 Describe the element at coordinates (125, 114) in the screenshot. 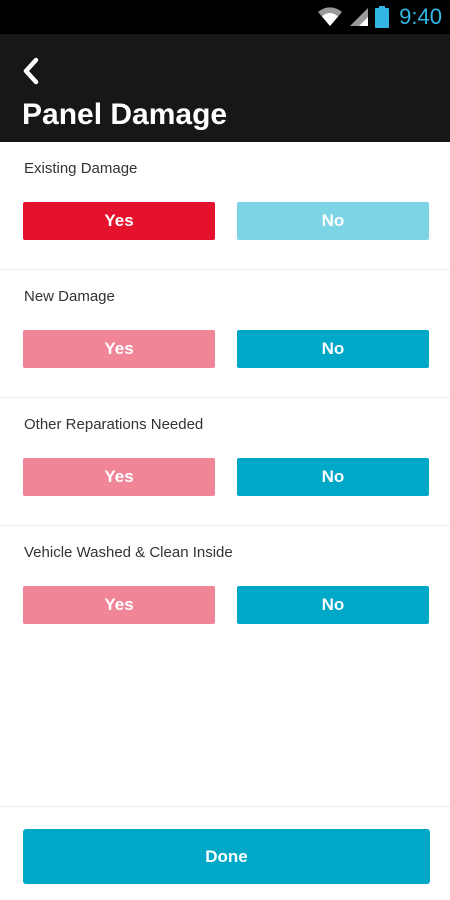

I see `page-title: Panel Damage` at that location.